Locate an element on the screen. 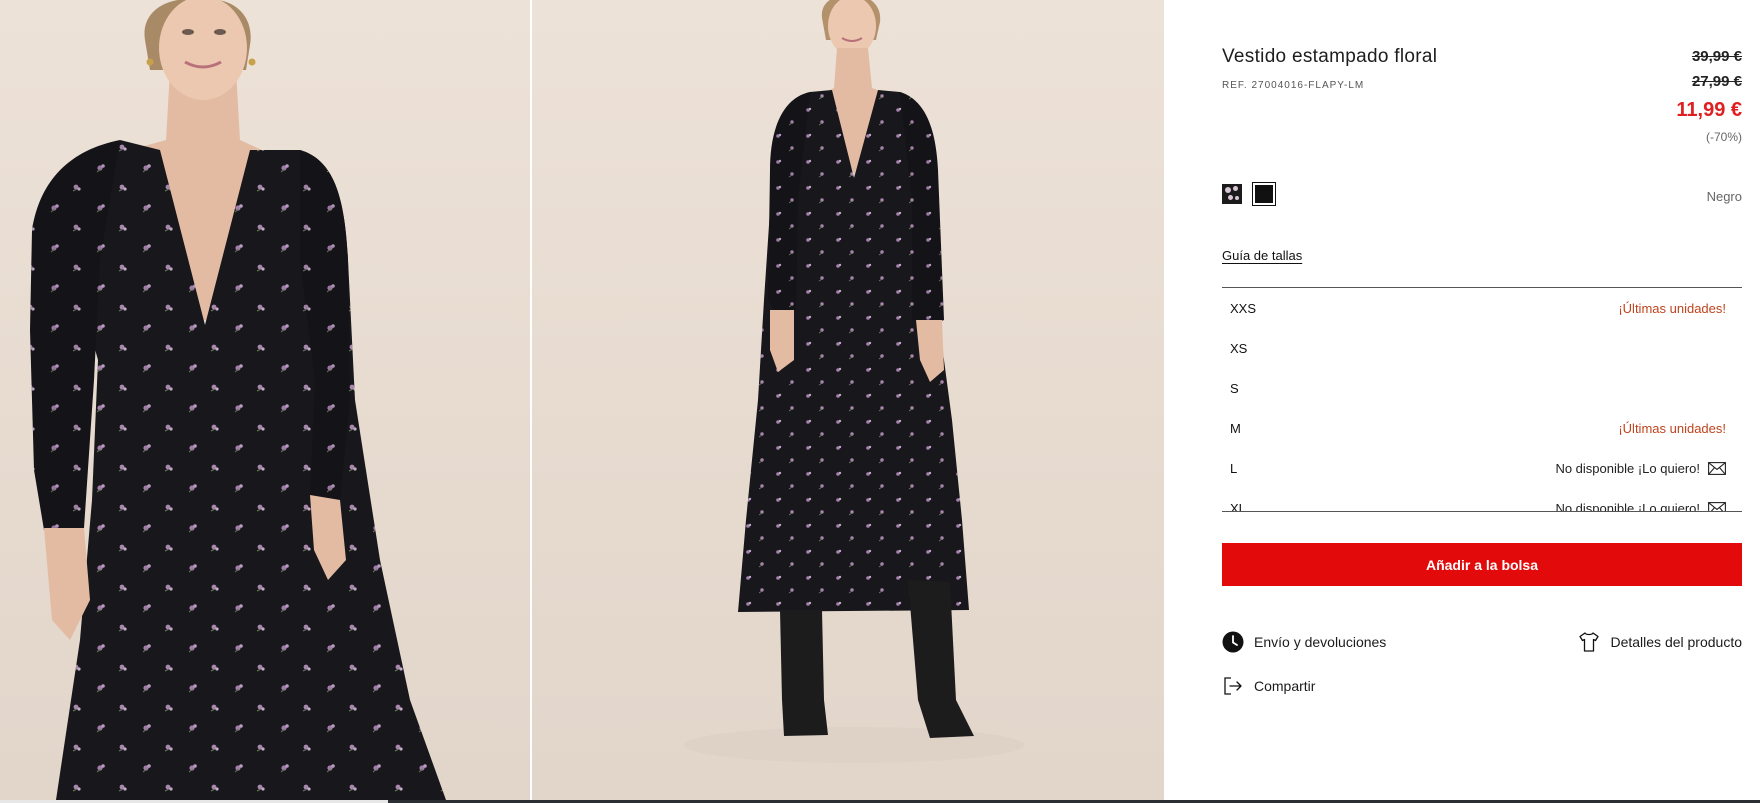 This screenshot has height=803, width=1760. size-label: XS is located at coordinates (1239, 348).